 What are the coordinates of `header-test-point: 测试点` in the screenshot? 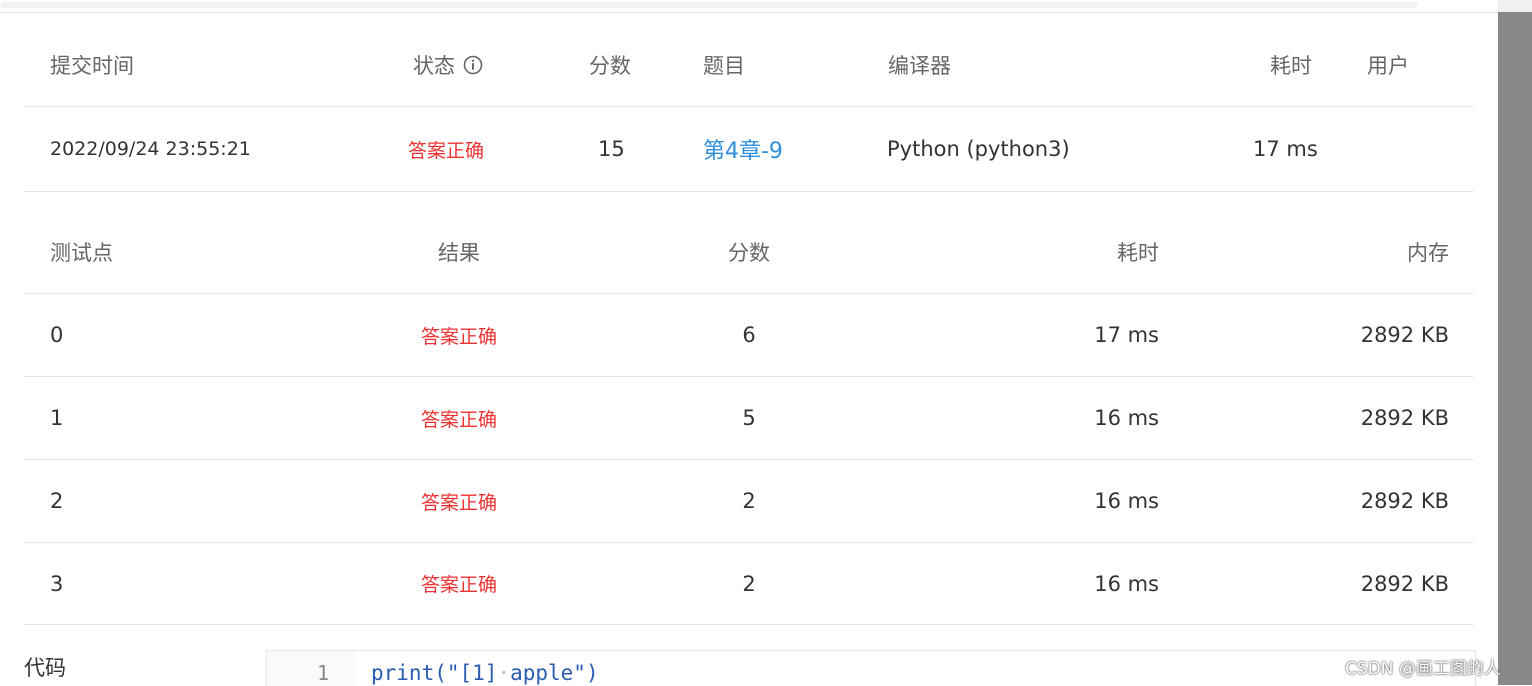 It's located at (81, 253).